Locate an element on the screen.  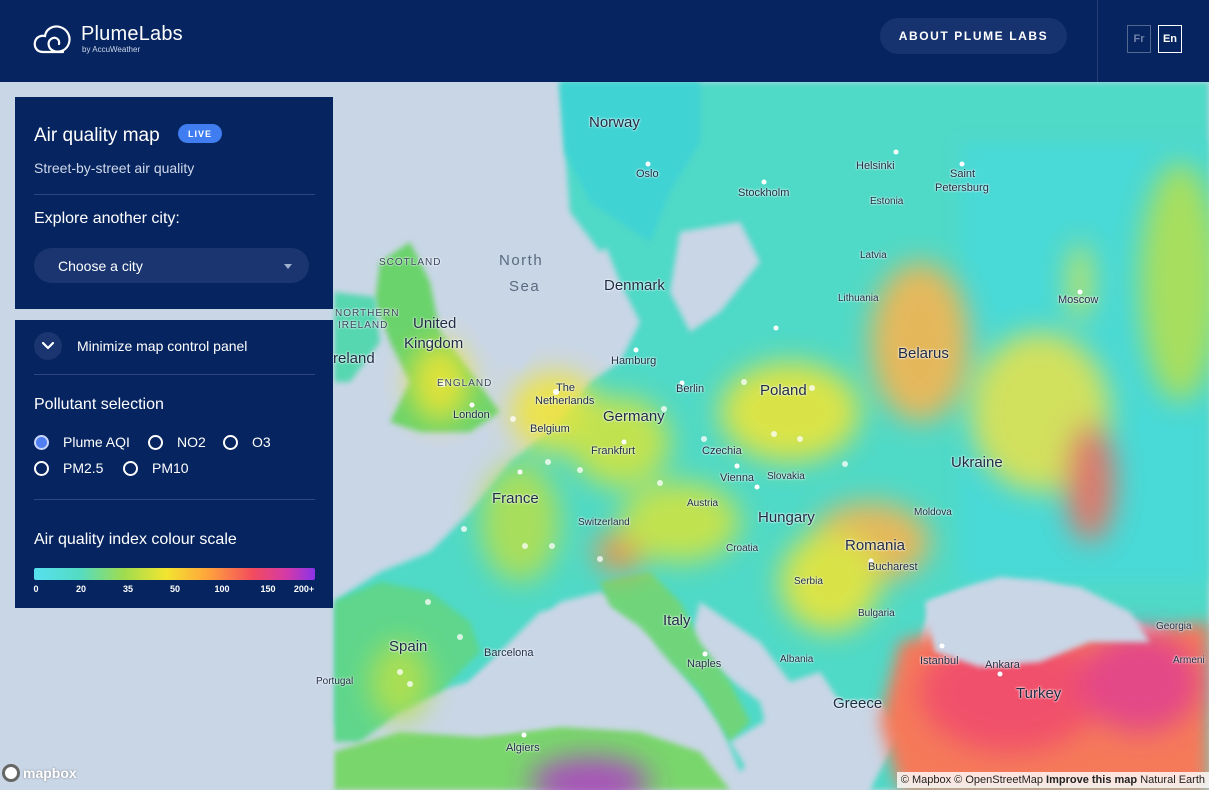
label-latvia: Latvia is located at coordinates (873, 255).